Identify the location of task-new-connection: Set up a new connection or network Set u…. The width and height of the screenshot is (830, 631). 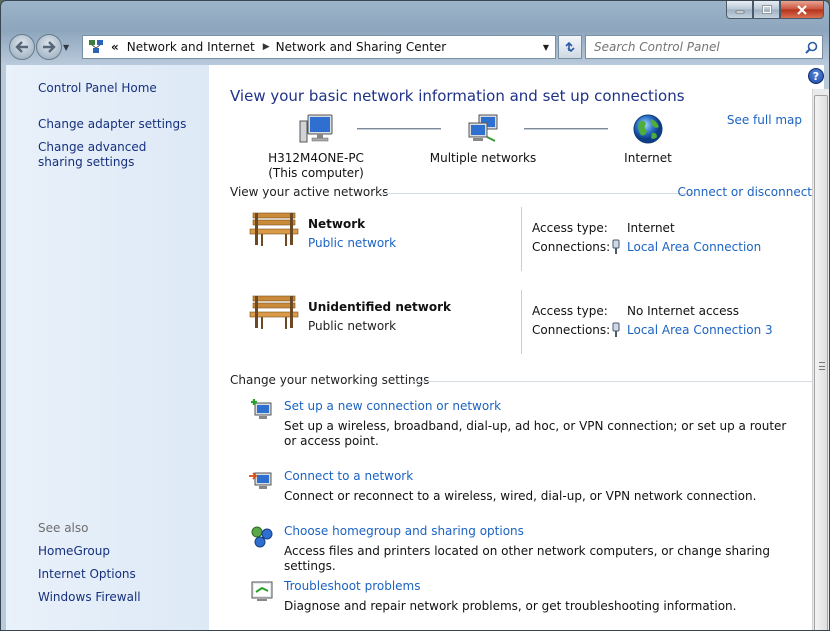
(519, 424).